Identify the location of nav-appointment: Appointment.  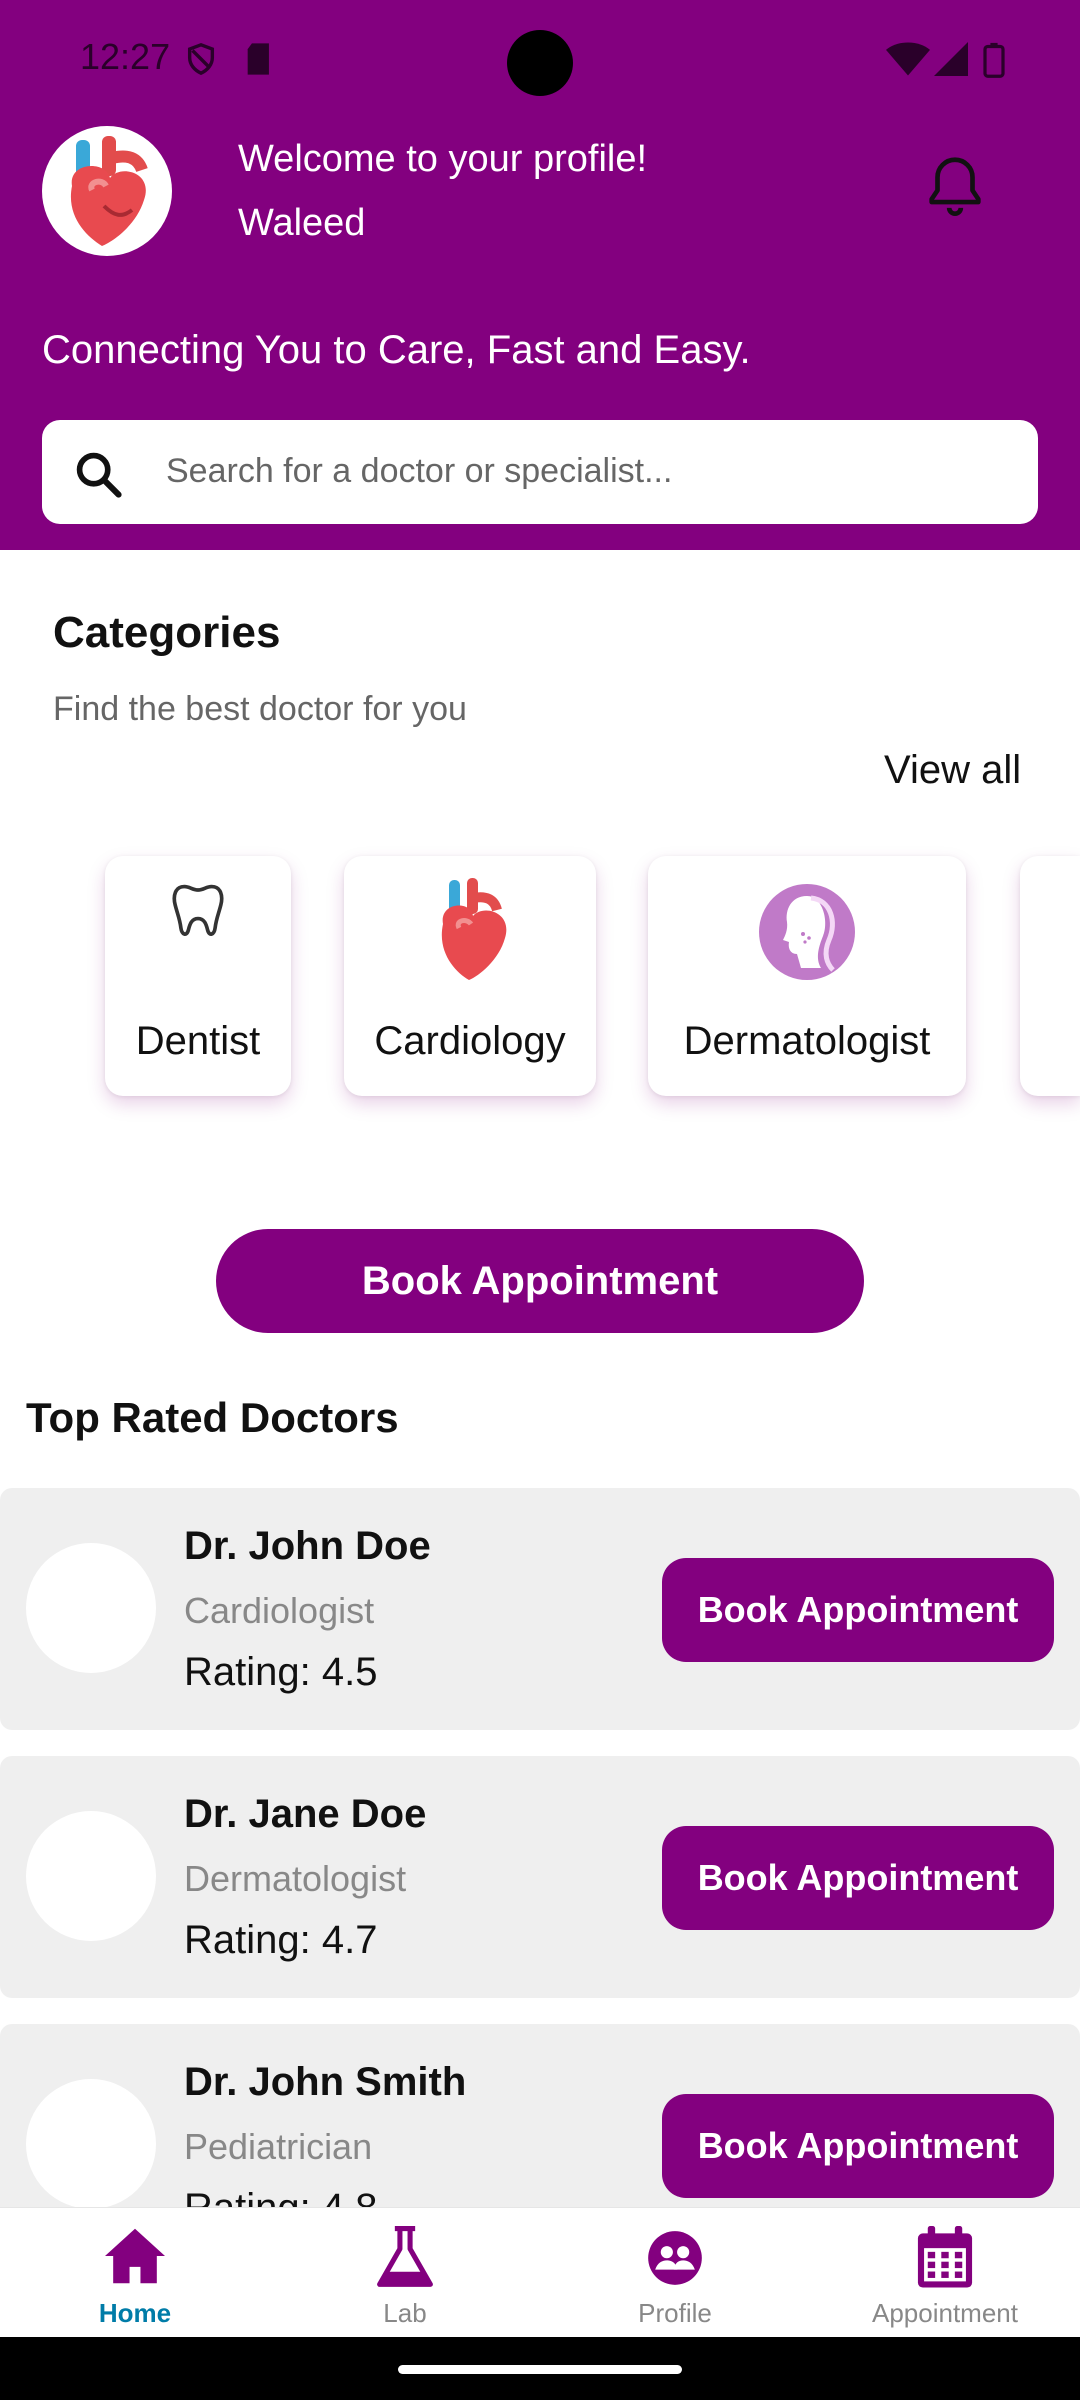
(945, 2273).